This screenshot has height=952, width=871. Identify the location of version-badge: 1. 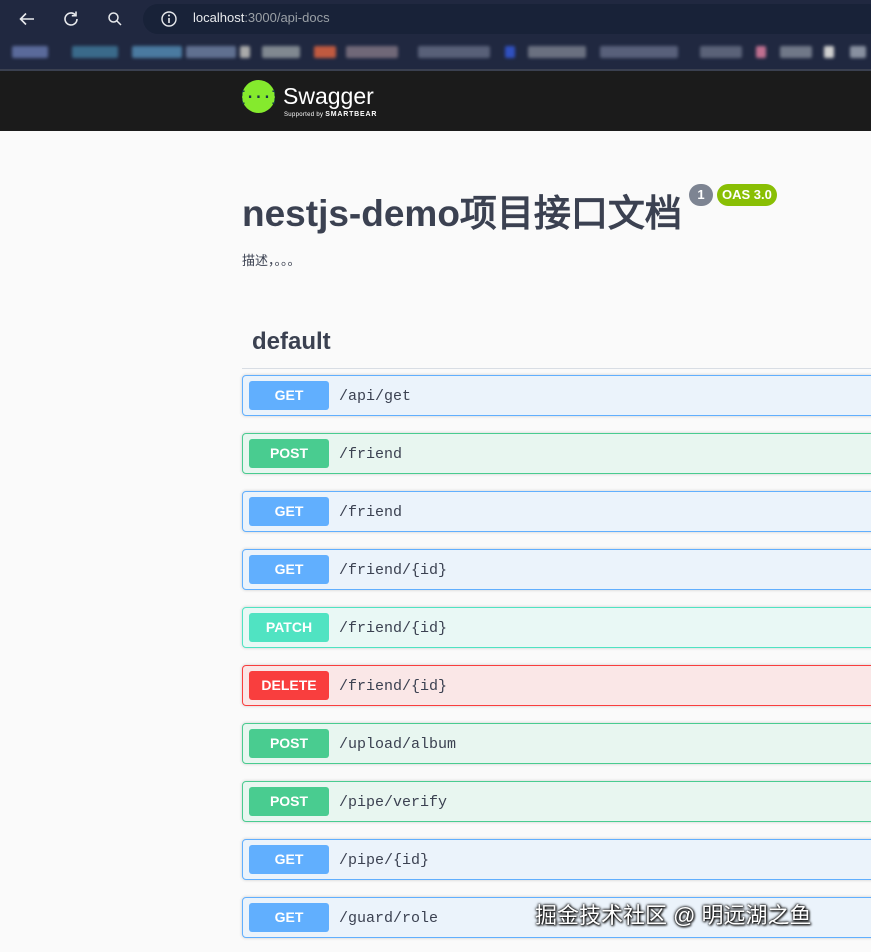
(701, 195).